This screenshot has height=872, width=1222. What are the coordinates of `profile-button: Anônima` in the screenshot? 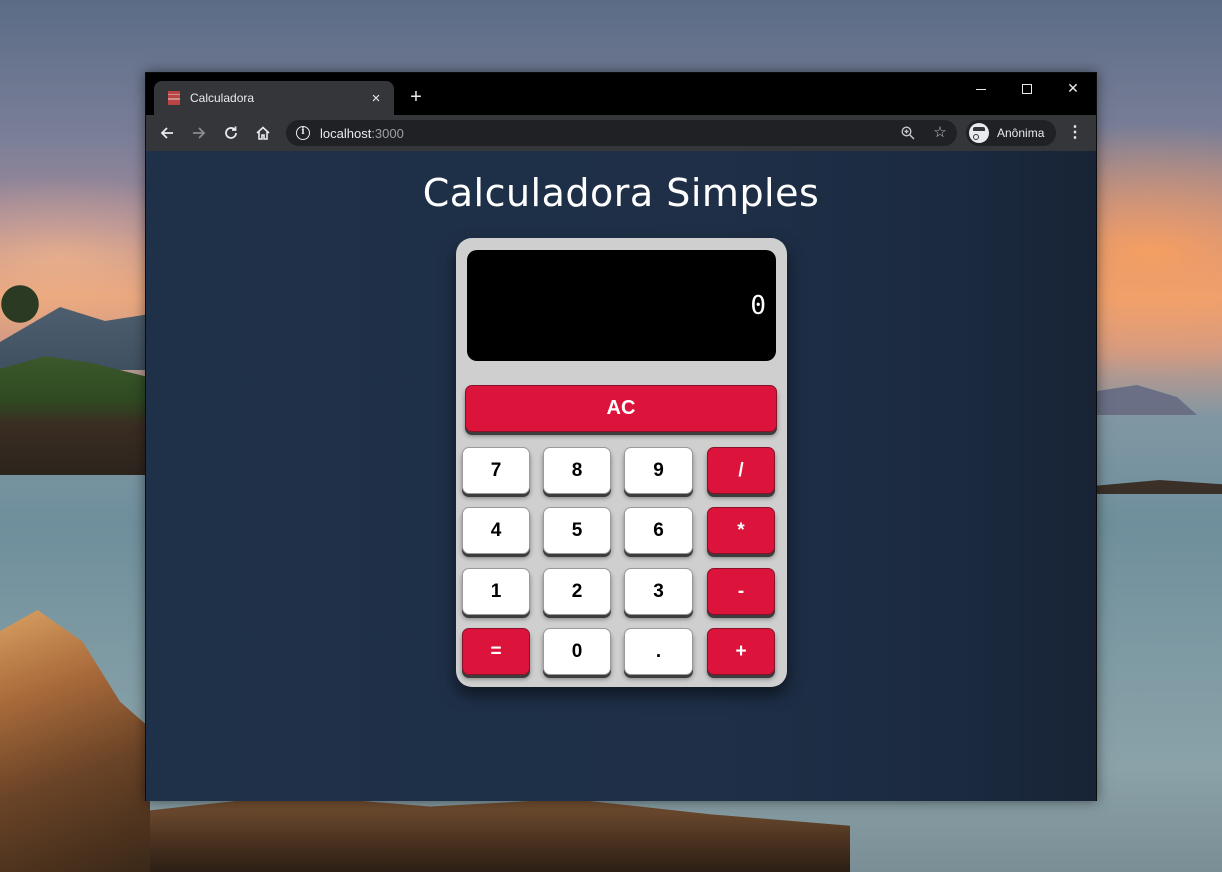 It's located at (1011, 133).